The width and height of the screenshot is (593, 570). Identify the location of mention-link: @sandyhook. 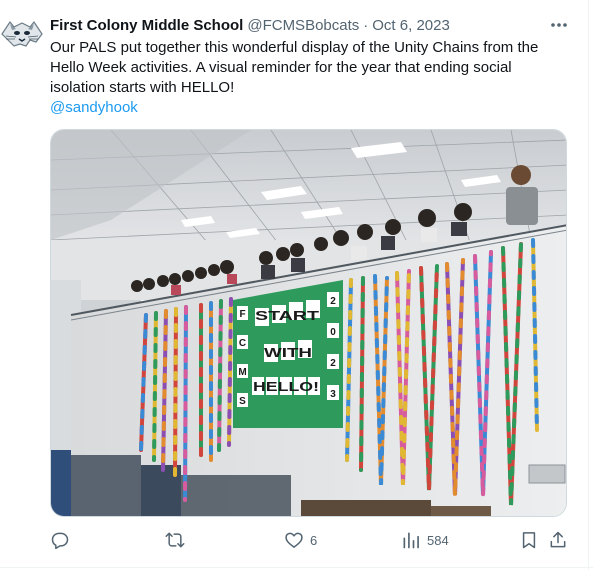
(94, 107).